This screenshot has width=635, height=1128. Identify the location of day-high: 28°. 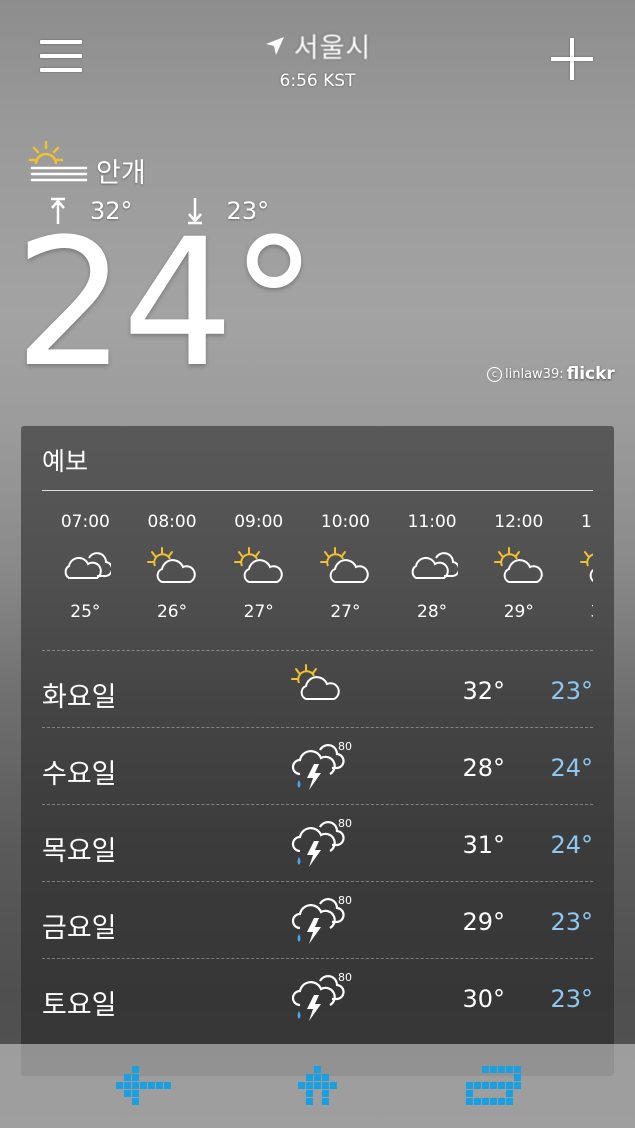
(483, 768).